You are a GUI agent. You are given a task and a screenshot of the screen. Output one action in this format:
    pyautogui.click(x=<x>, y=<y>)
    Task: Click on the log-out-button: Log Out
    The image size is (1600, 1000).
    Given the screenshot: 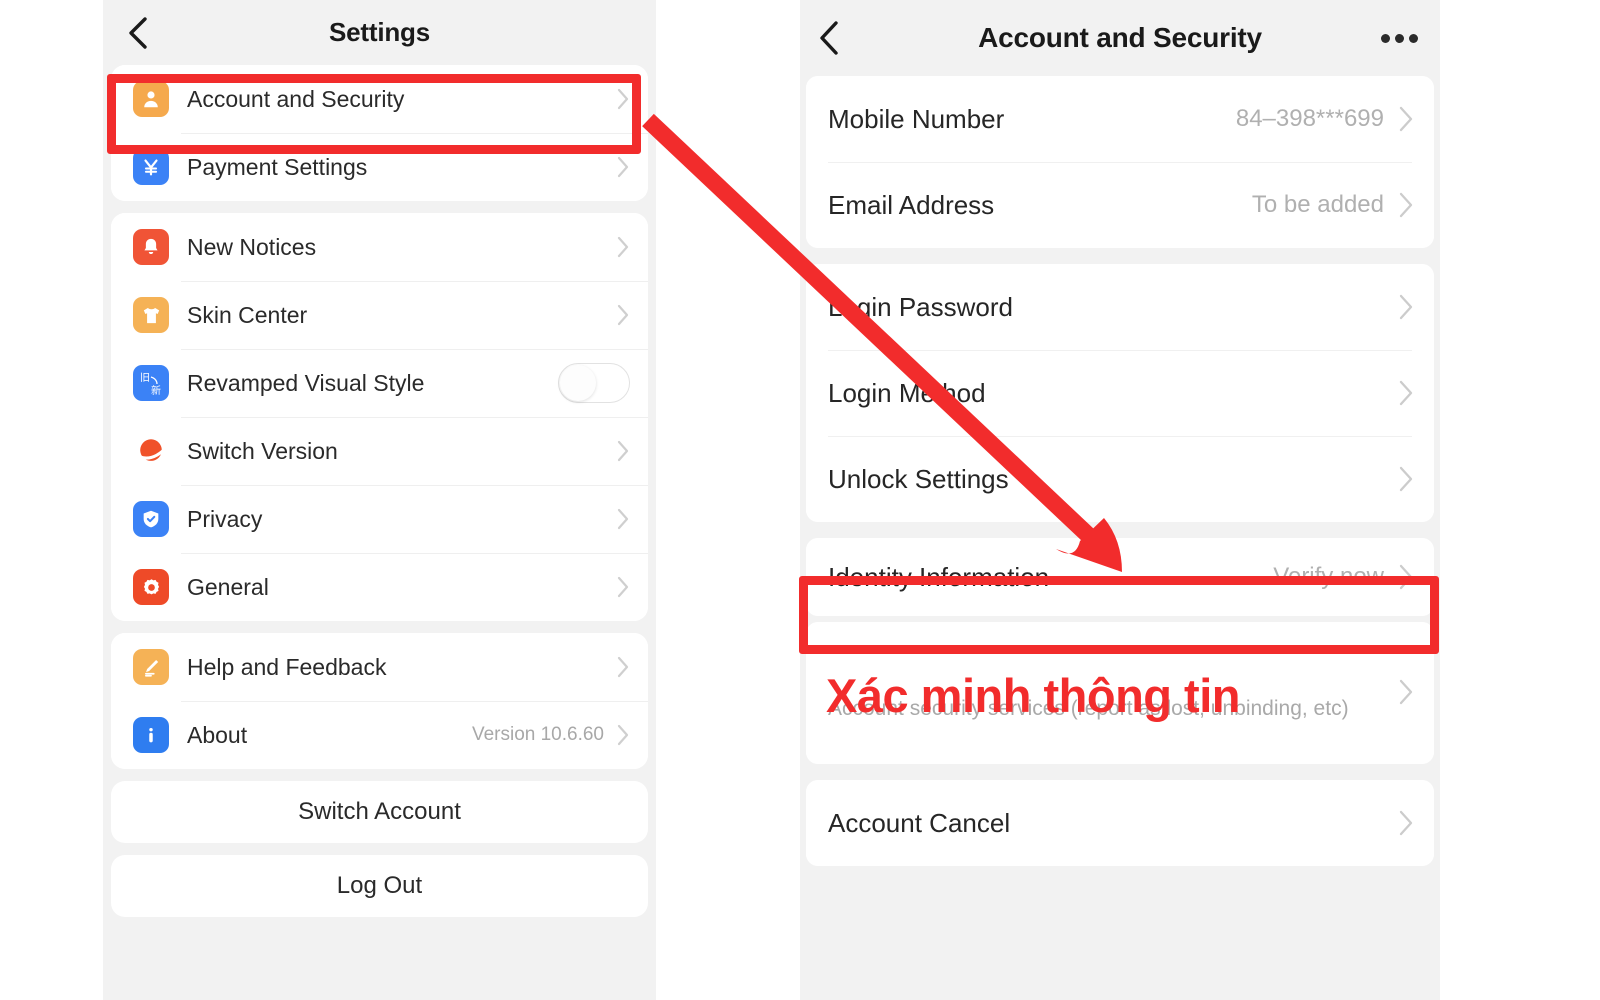 What is the action you would take?
    pyautogui.click(x=379, y=886)
    